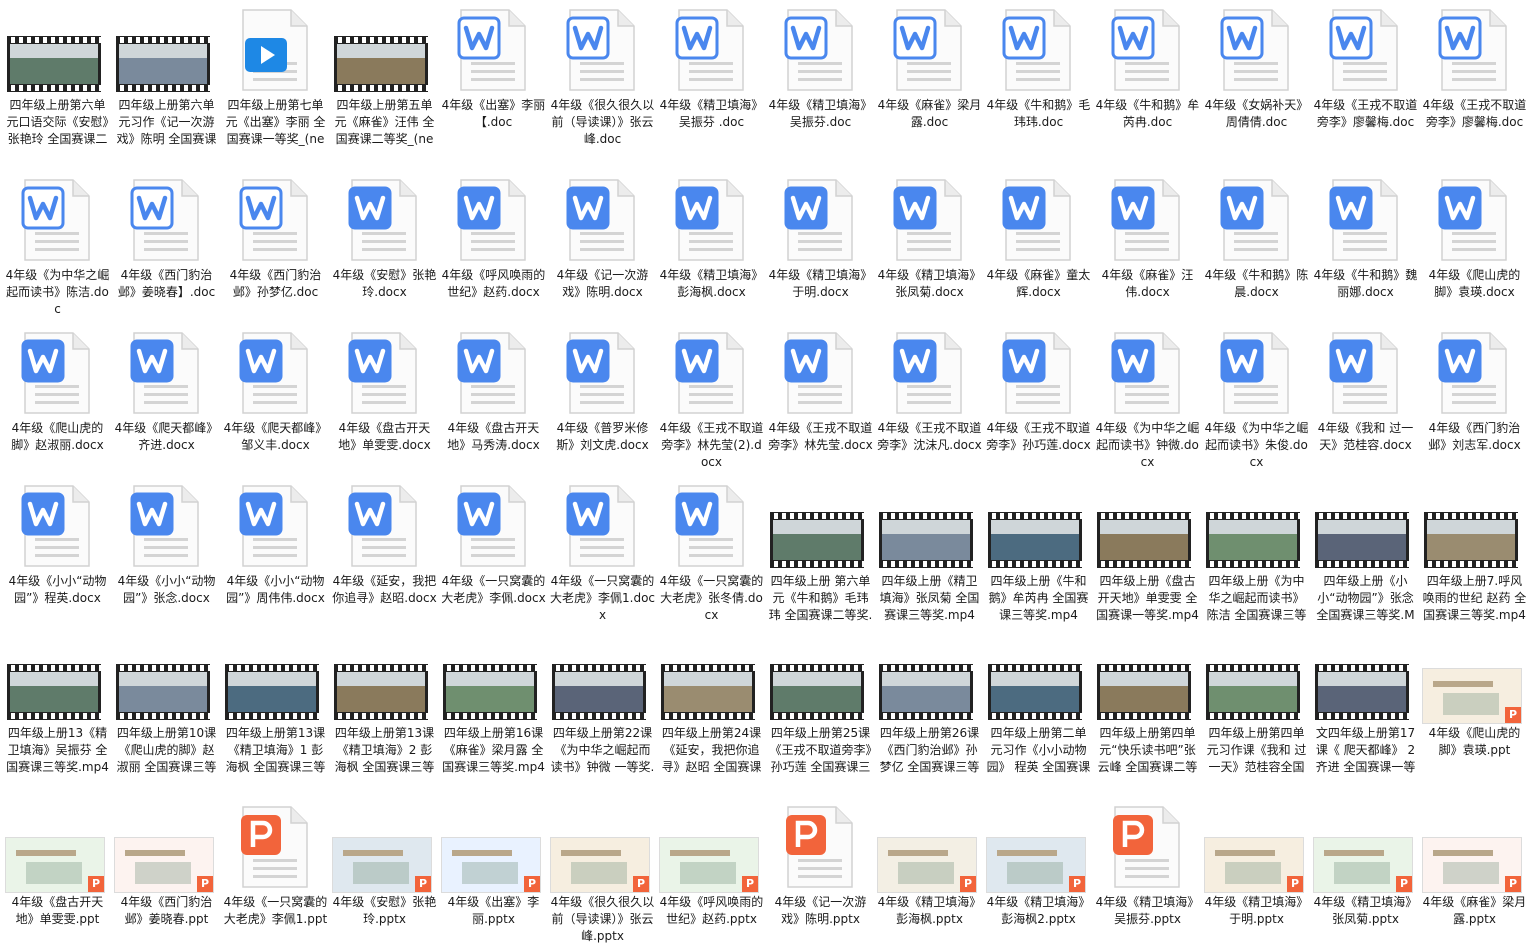  I want to click on file-name: 4年级《爬天都峰》邹义丰.docx, so click(275, 436).